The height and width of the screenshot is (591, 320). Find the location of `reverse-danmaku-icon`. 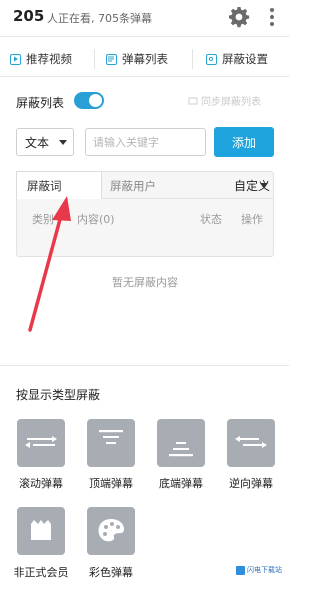

reverse-danmaku-icon is located at coordinates (251, 443).